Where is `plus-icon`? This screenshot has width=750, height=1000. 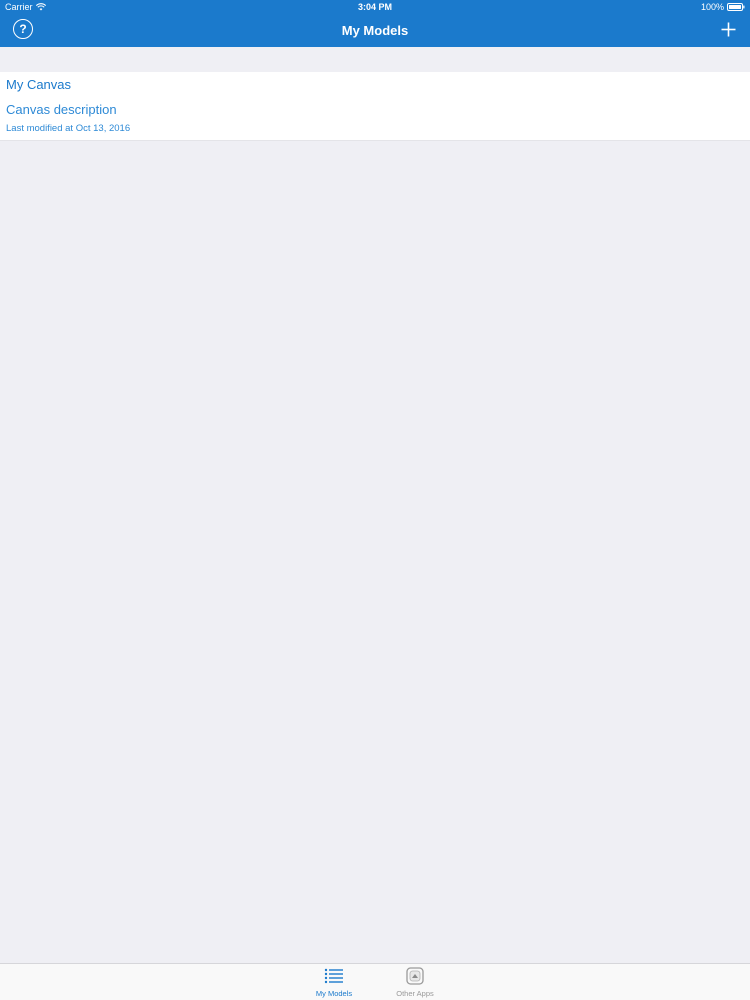 plus-icon is located at coordinates (728, 29).